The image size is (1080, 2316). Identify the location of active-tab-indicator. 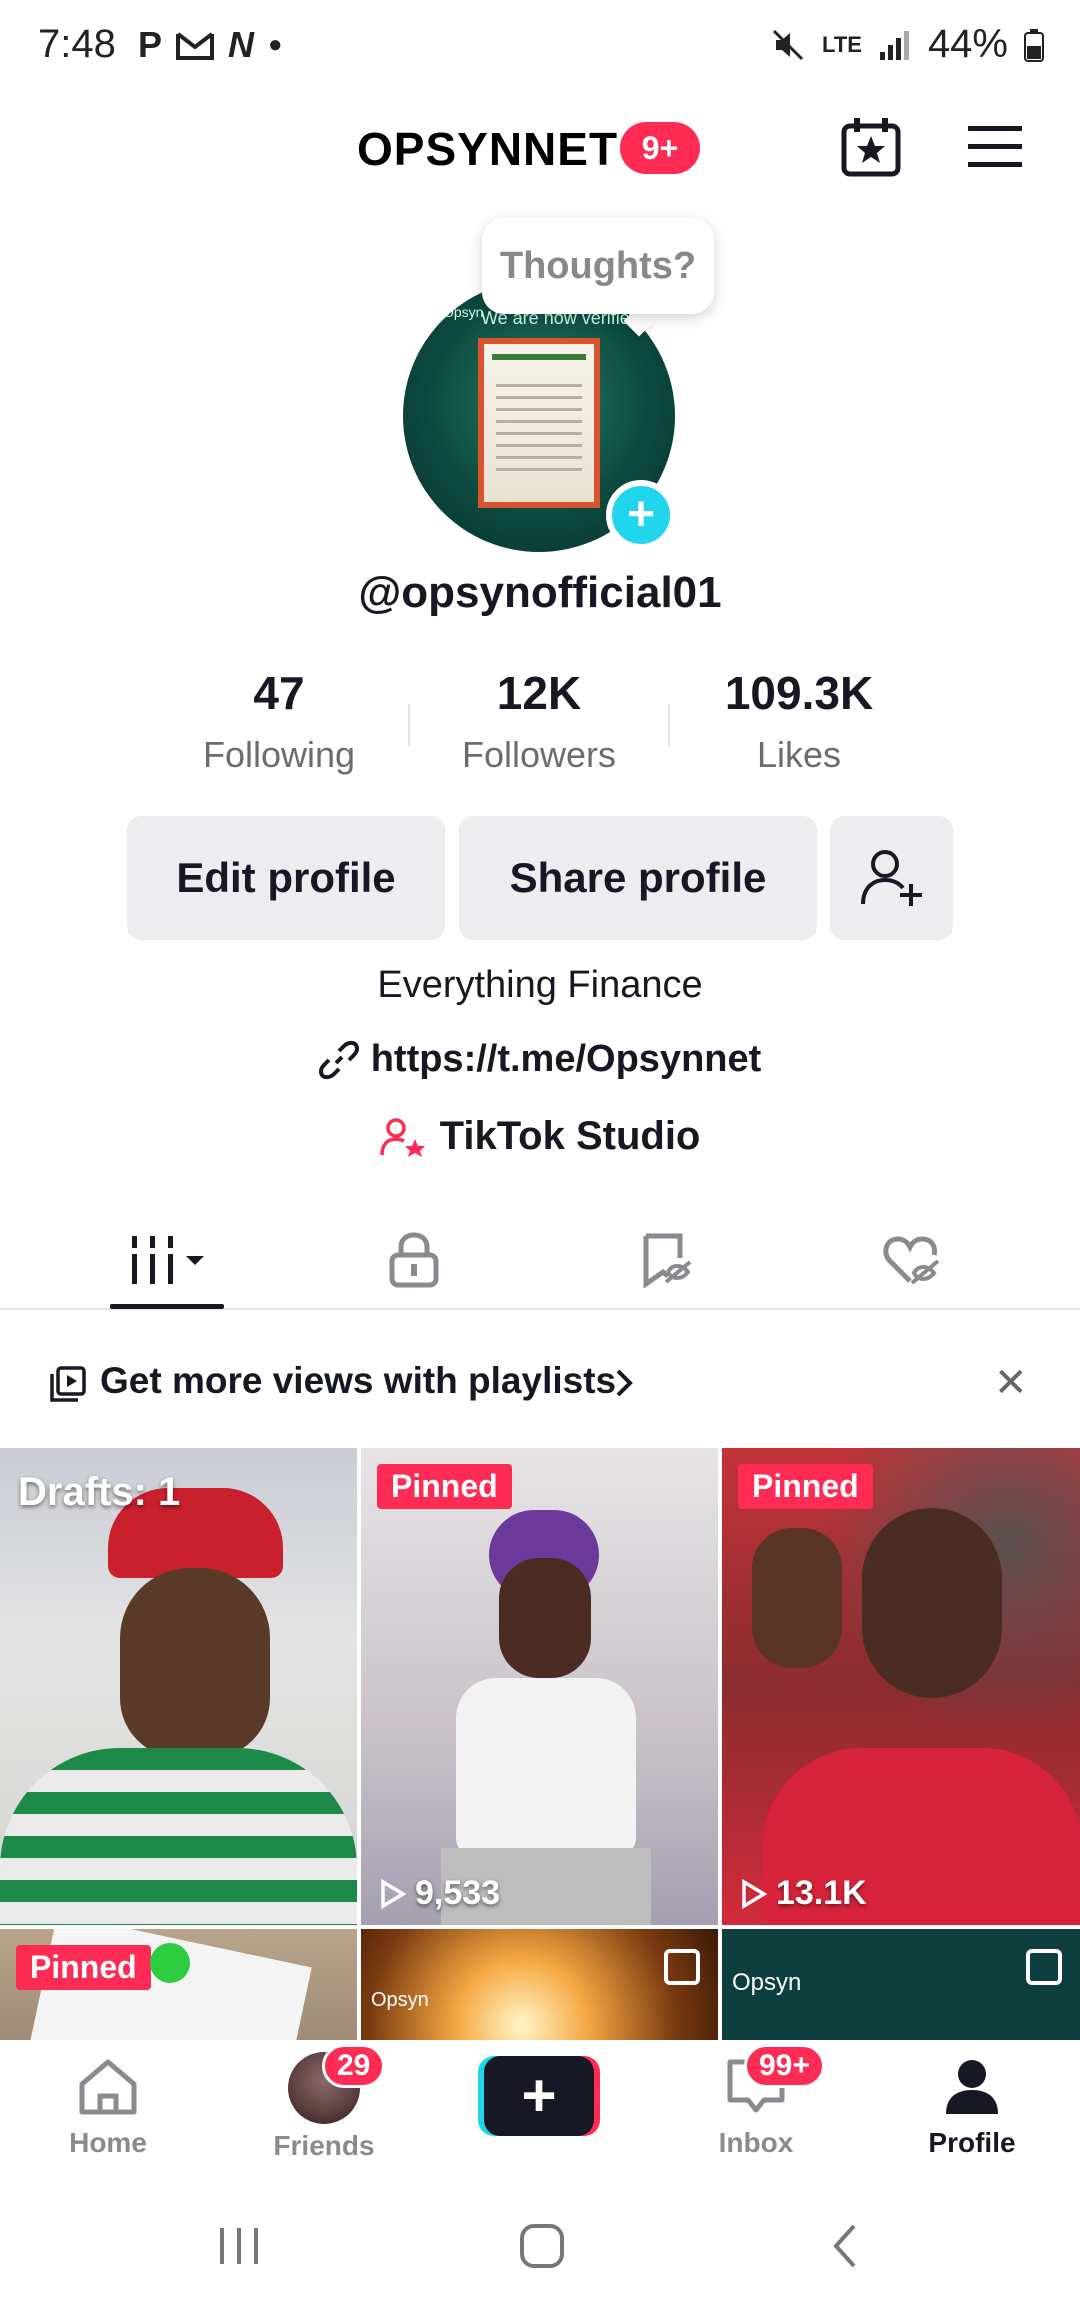
(167, 1306).